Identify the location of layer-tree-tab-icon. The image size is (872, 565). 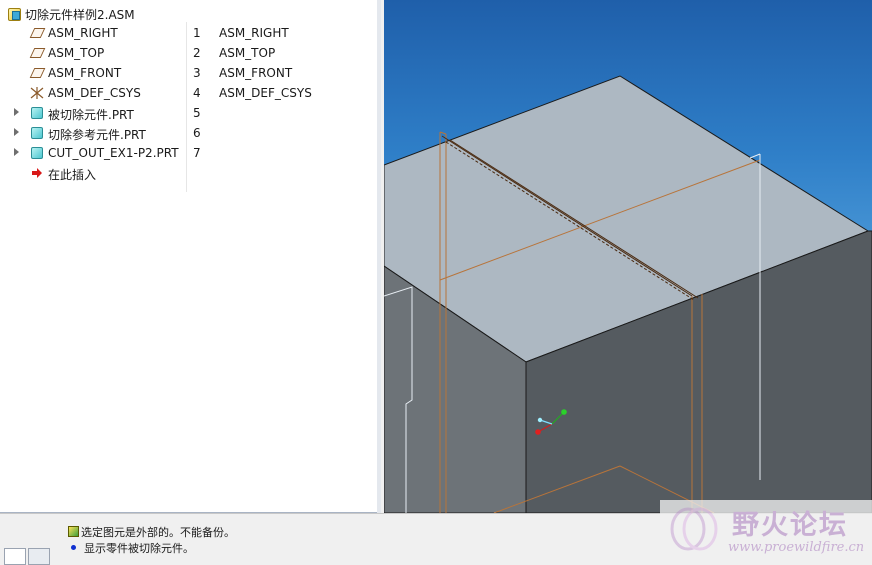
(39, 556).